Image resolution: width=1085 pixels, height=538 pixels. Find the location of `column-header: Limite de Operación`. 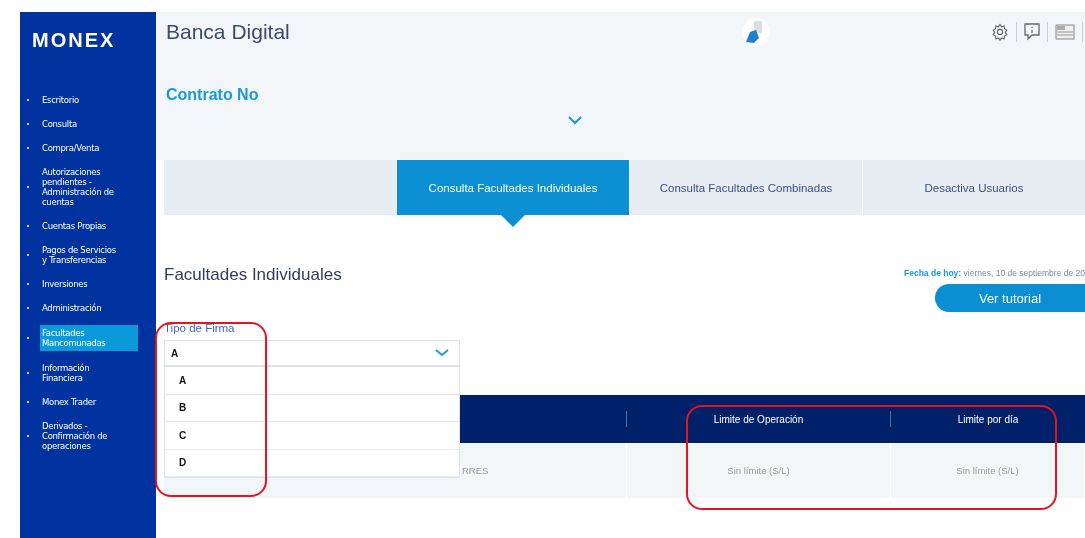

column-header: Limite de Operación is located at coordinates (758, 419).